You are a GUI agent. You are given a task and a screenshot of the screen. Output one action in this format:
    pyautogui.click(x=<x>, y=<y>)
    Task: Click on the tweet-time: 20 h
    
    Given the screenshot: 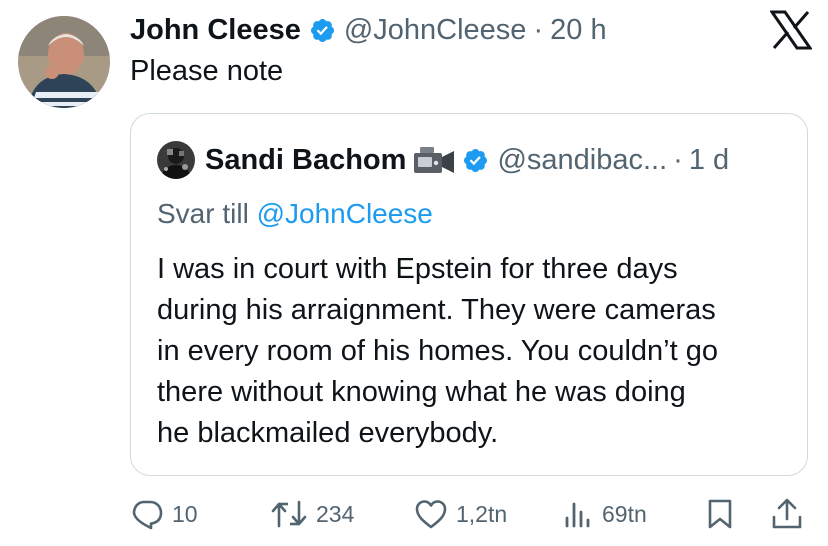 What is the action you would take?
    pyautogui.click(x=578, y=30)
    